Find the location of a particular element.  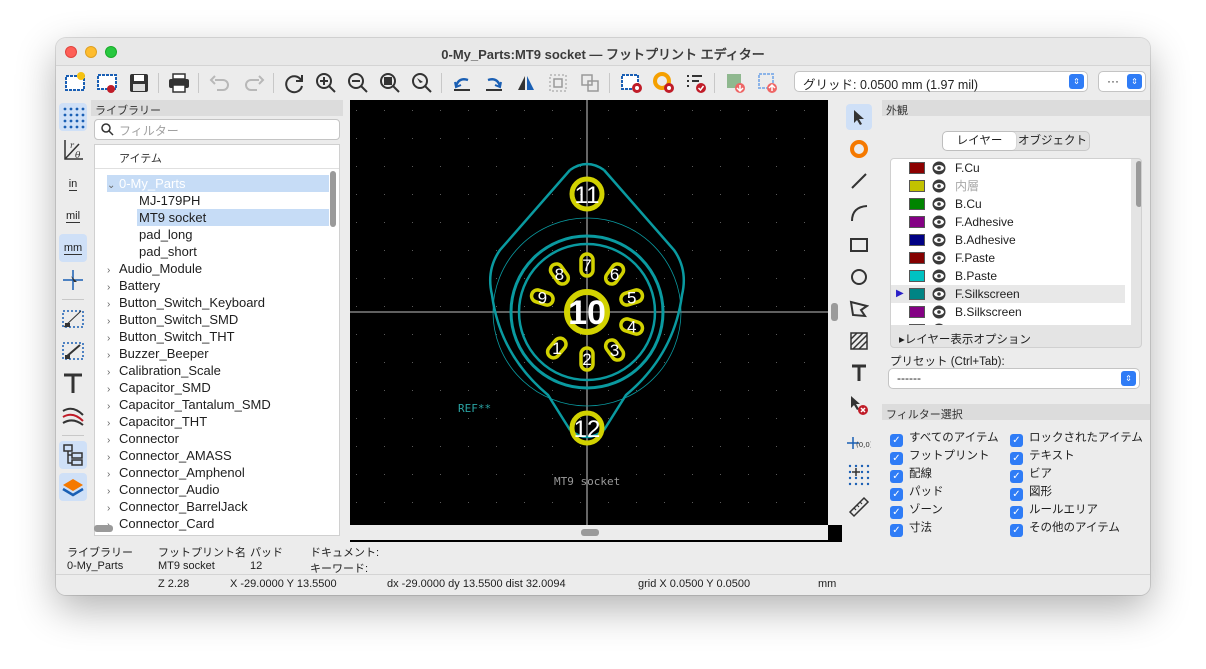

grid-select: グリッド: 0.0500 mm (1.97 mil) ⇕ is located at coordinates (941, 81).